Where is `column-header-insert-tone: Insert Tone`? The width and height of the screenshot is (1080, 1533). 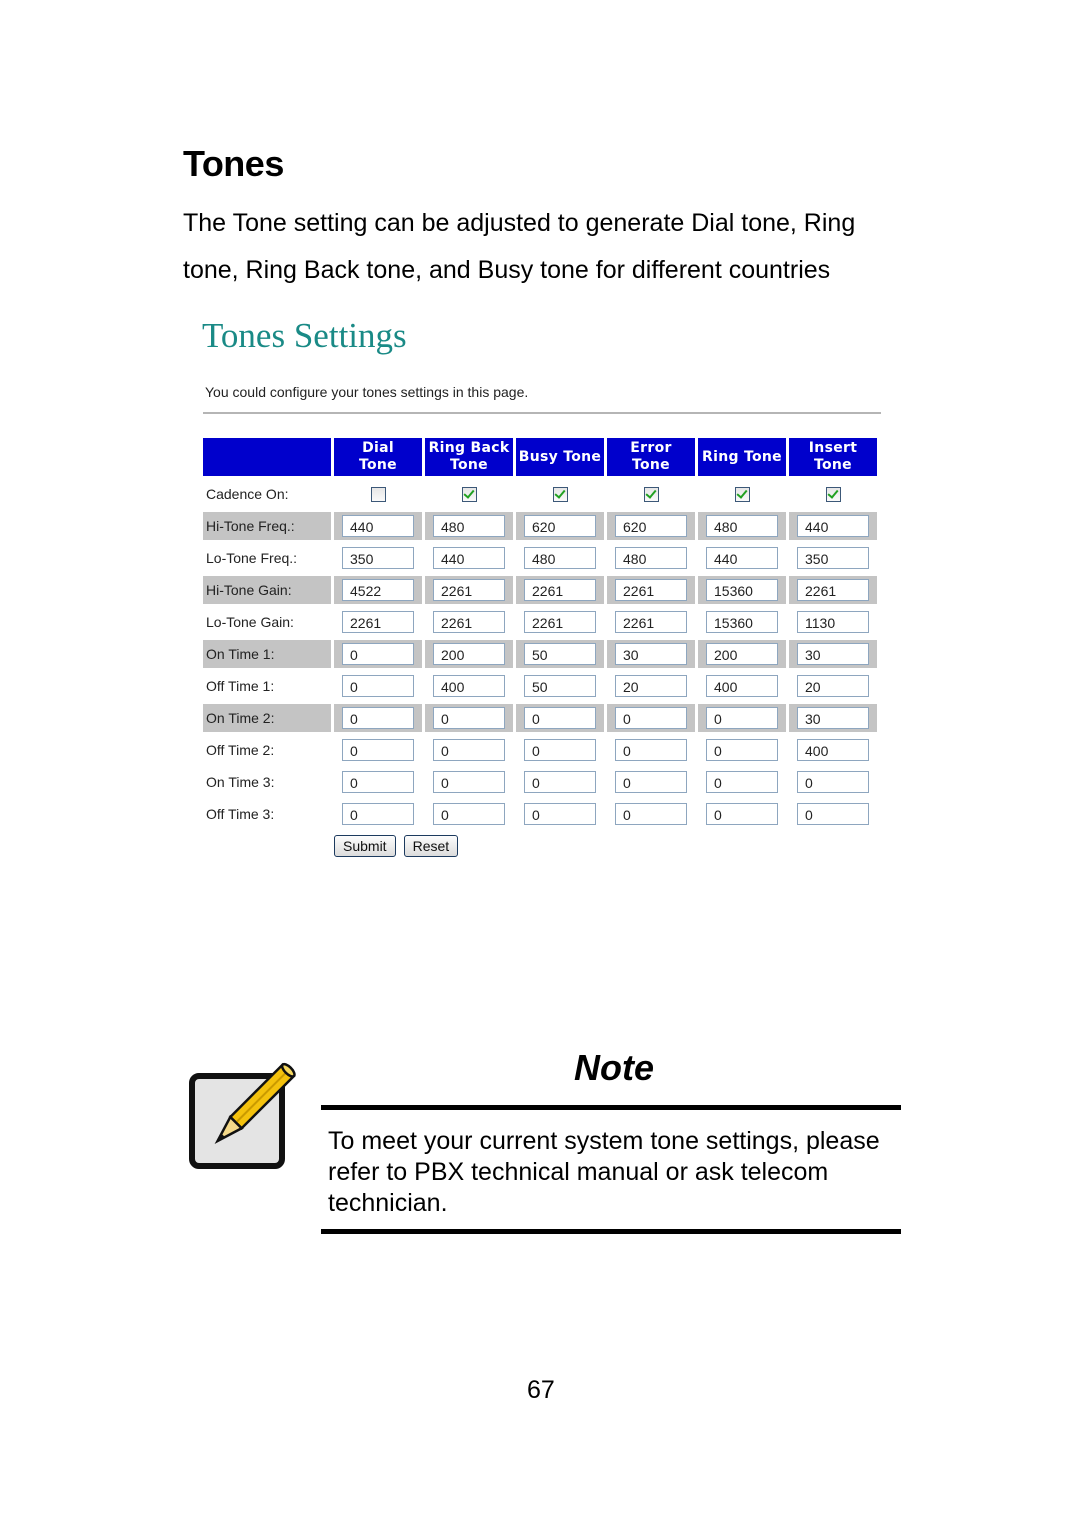 column-header-insert-tone: Insert Tone is located at coordinates (833, 457).